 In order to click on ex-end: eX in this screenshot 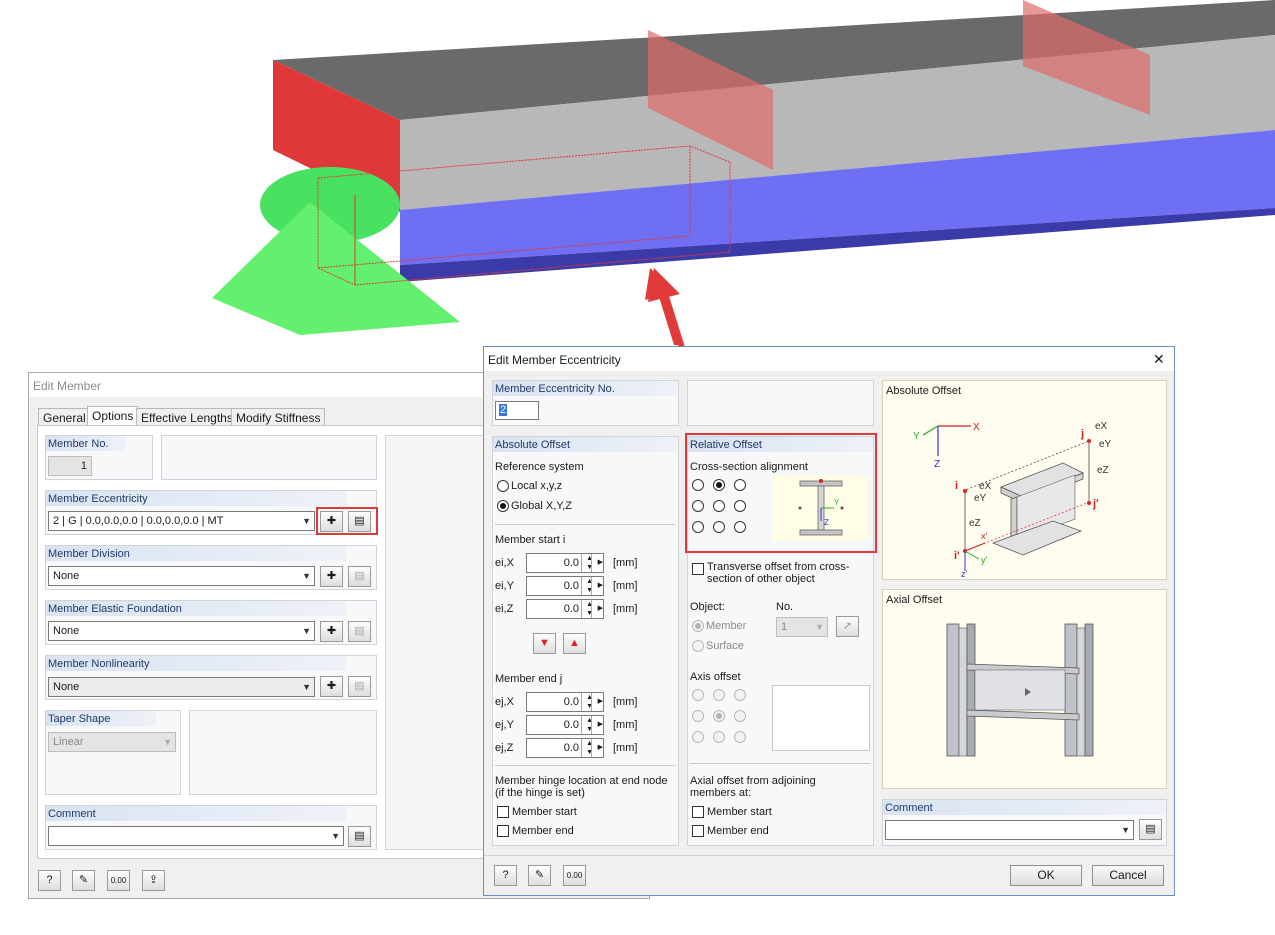, I will do `click(1101, 426)`.